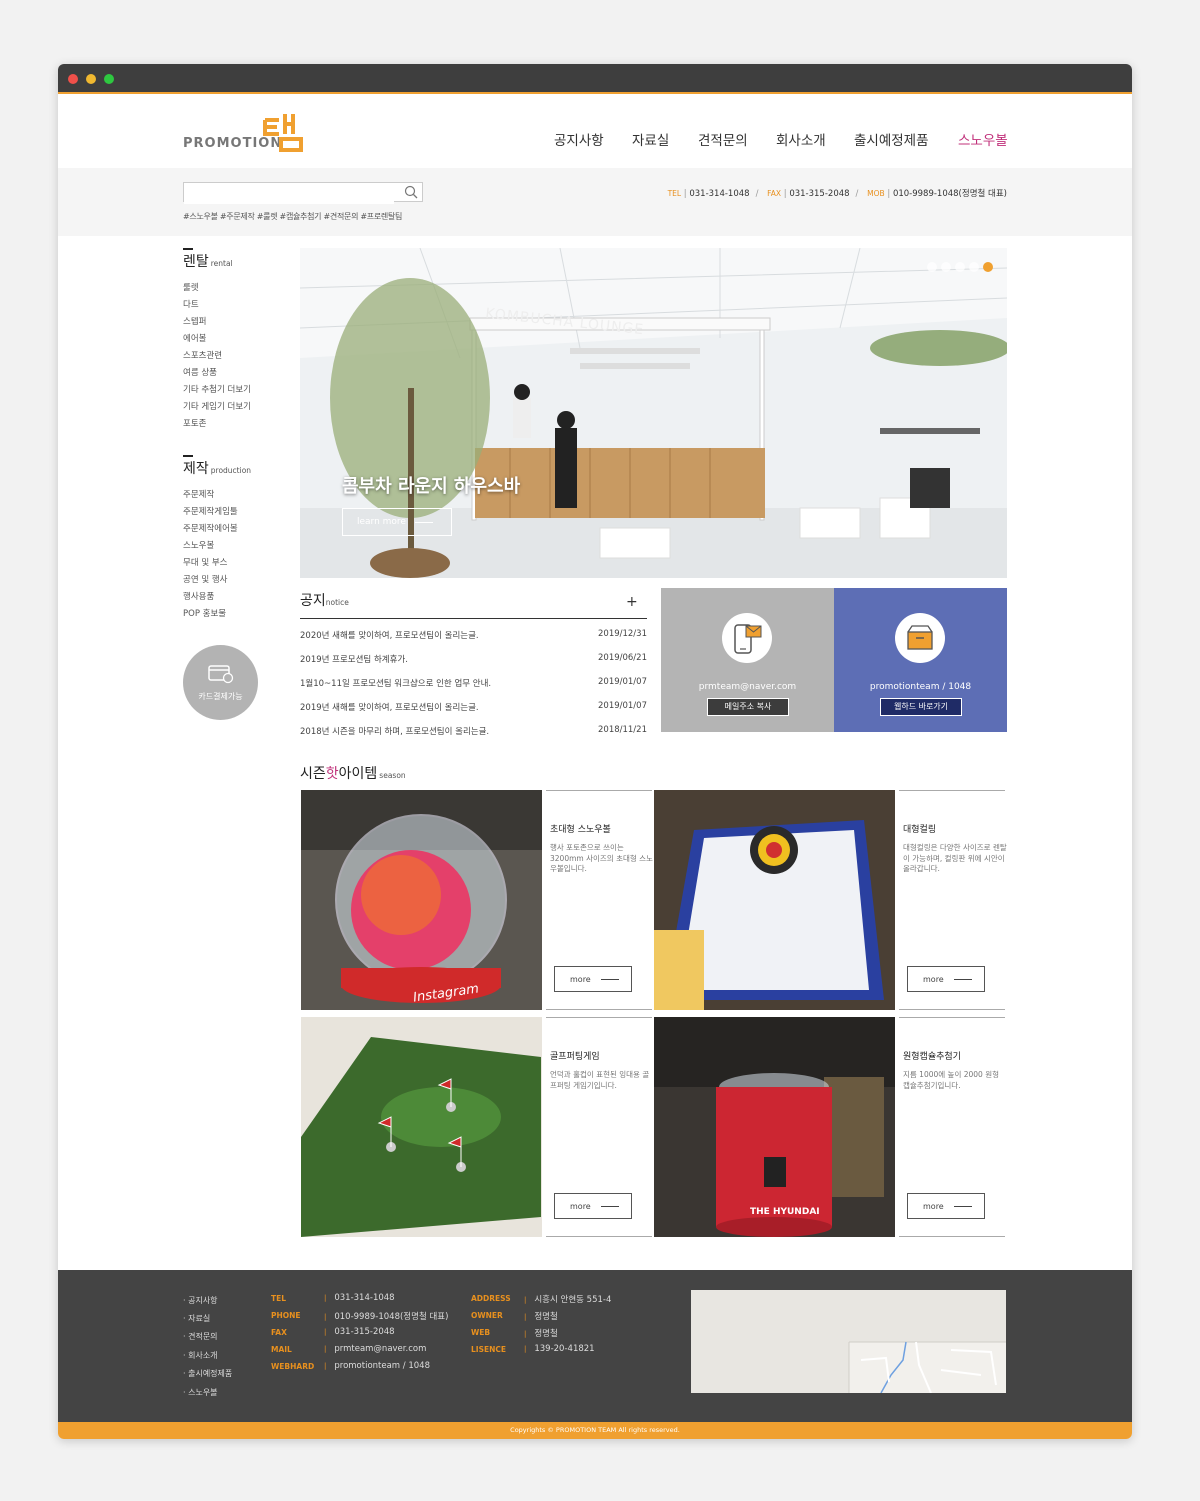 This screenshot has width=1200, height=1501. Describe the element at coordinates (774, 1127) in the screenshot. I see `capsule-photo: THE HYUNDAI` at that location.